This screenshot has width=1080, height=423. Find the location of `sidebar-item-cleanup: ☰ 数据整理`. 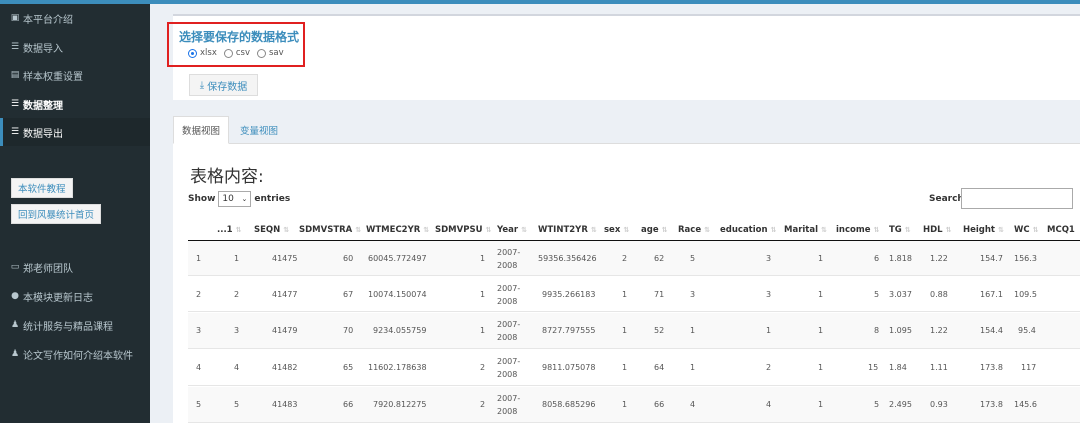

sidebar-item-cleanup: ☰ 数据整理 is located at coordinates (75, 104).